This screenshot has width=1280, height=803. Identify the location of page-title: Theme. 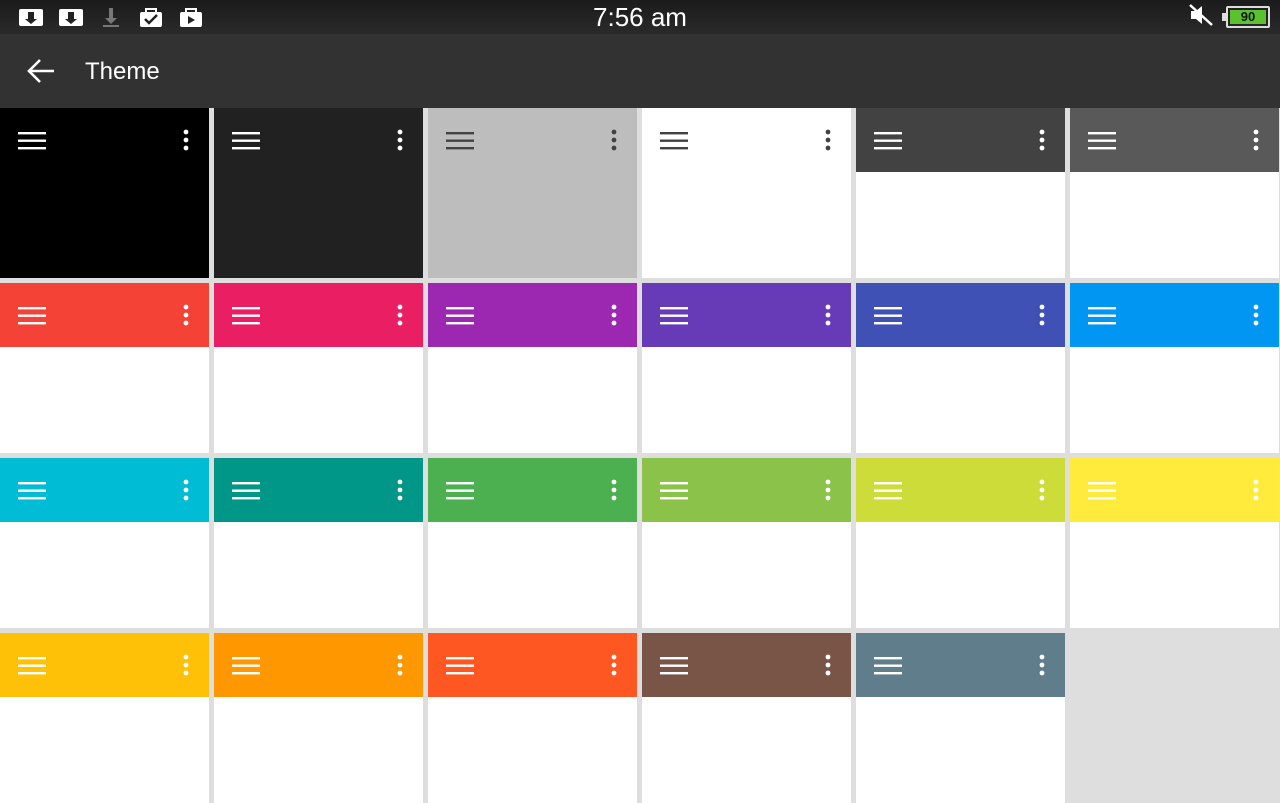
(122, 71).